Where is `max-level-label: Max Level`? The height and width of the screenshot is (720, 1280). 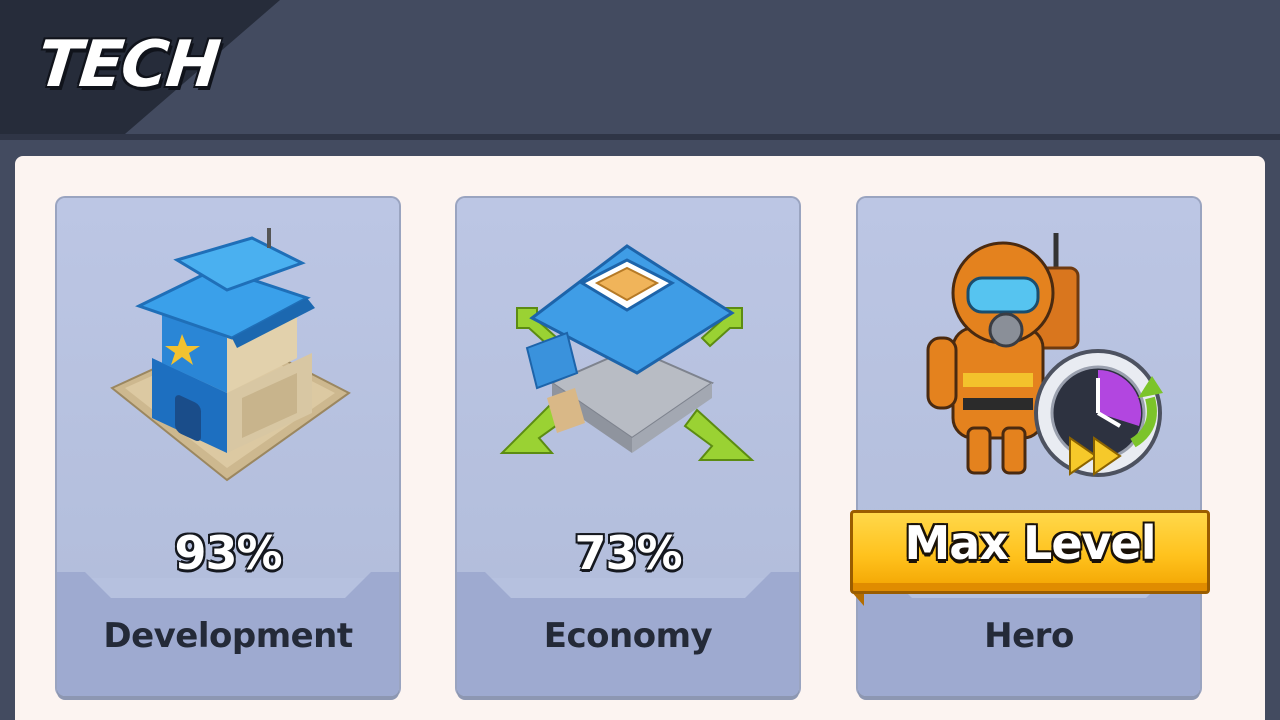
max-level-label: Max Level is located at coordinates (1030, 543).